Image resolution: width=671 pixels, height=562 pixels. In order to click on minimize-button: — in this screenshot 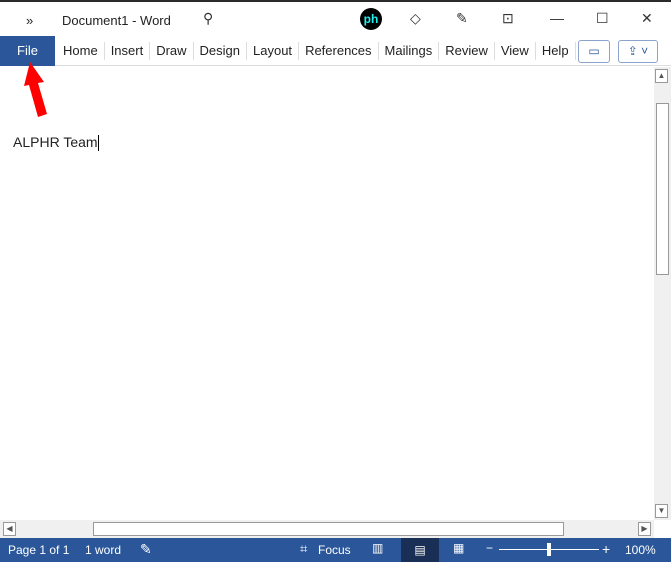, I will do `click(557, 18)`.